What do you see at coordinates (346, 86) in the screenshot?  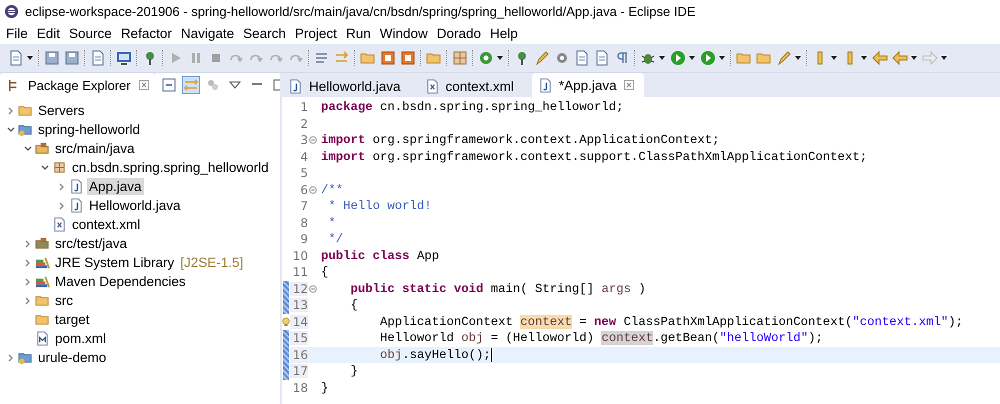 I see `editor-tab: Helloworld.java` at bounding box center [346, 86].